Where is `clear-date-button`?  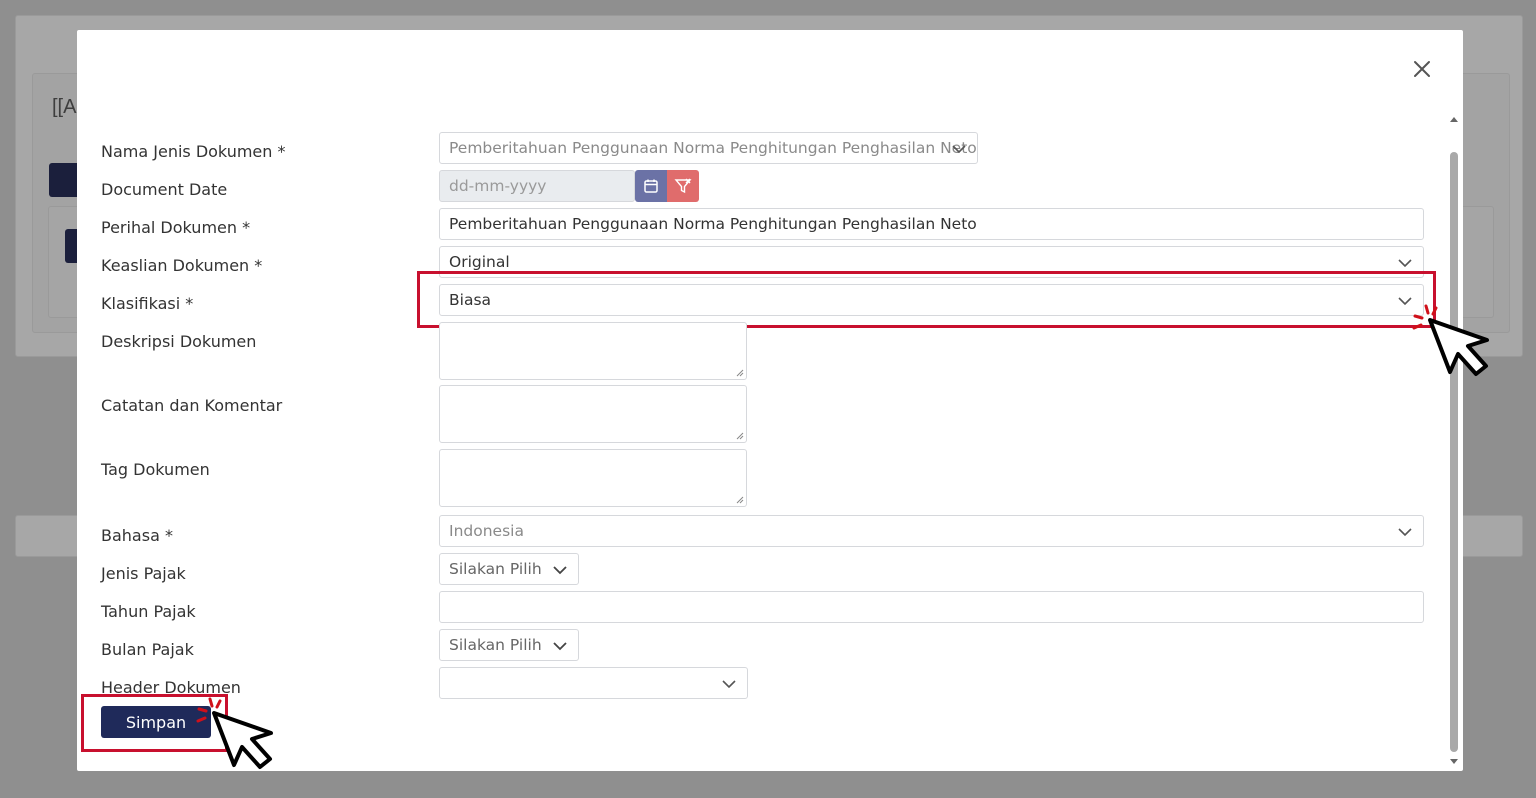
clear-date-button is located at coordinates (683, 186).